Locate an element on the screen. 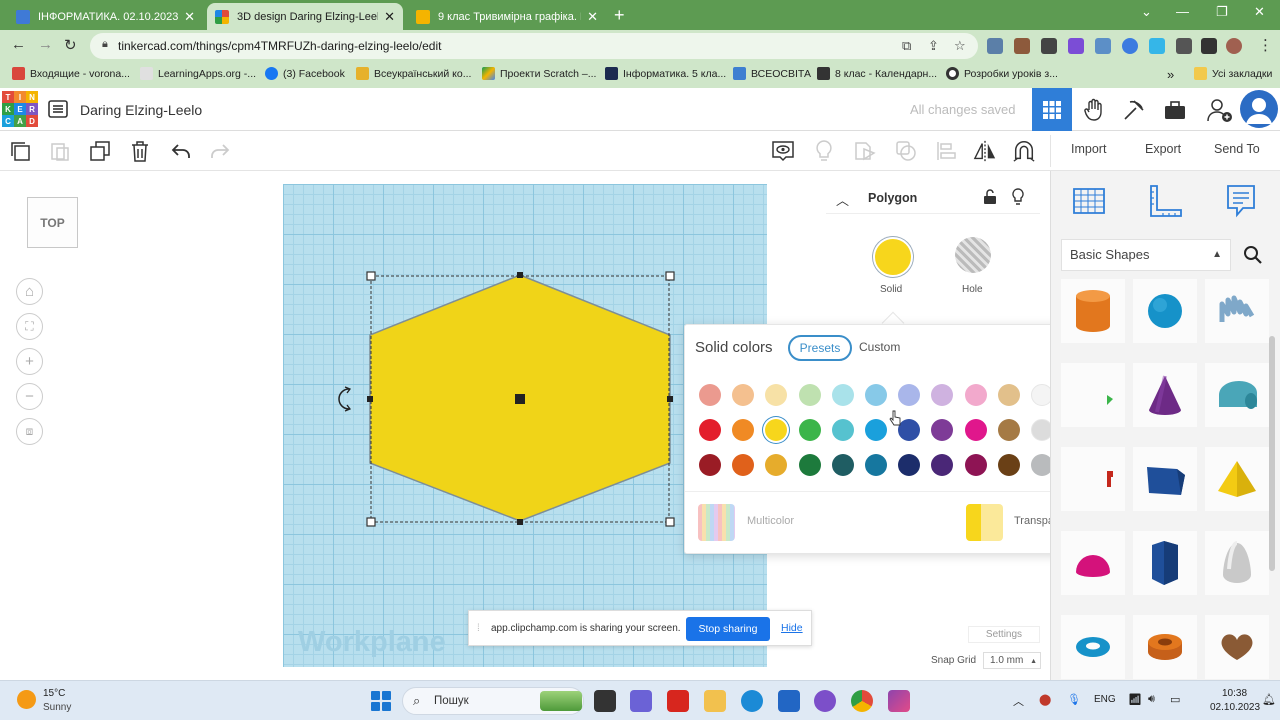  send-to-button: Send To is located at coordinates (1237, 149).